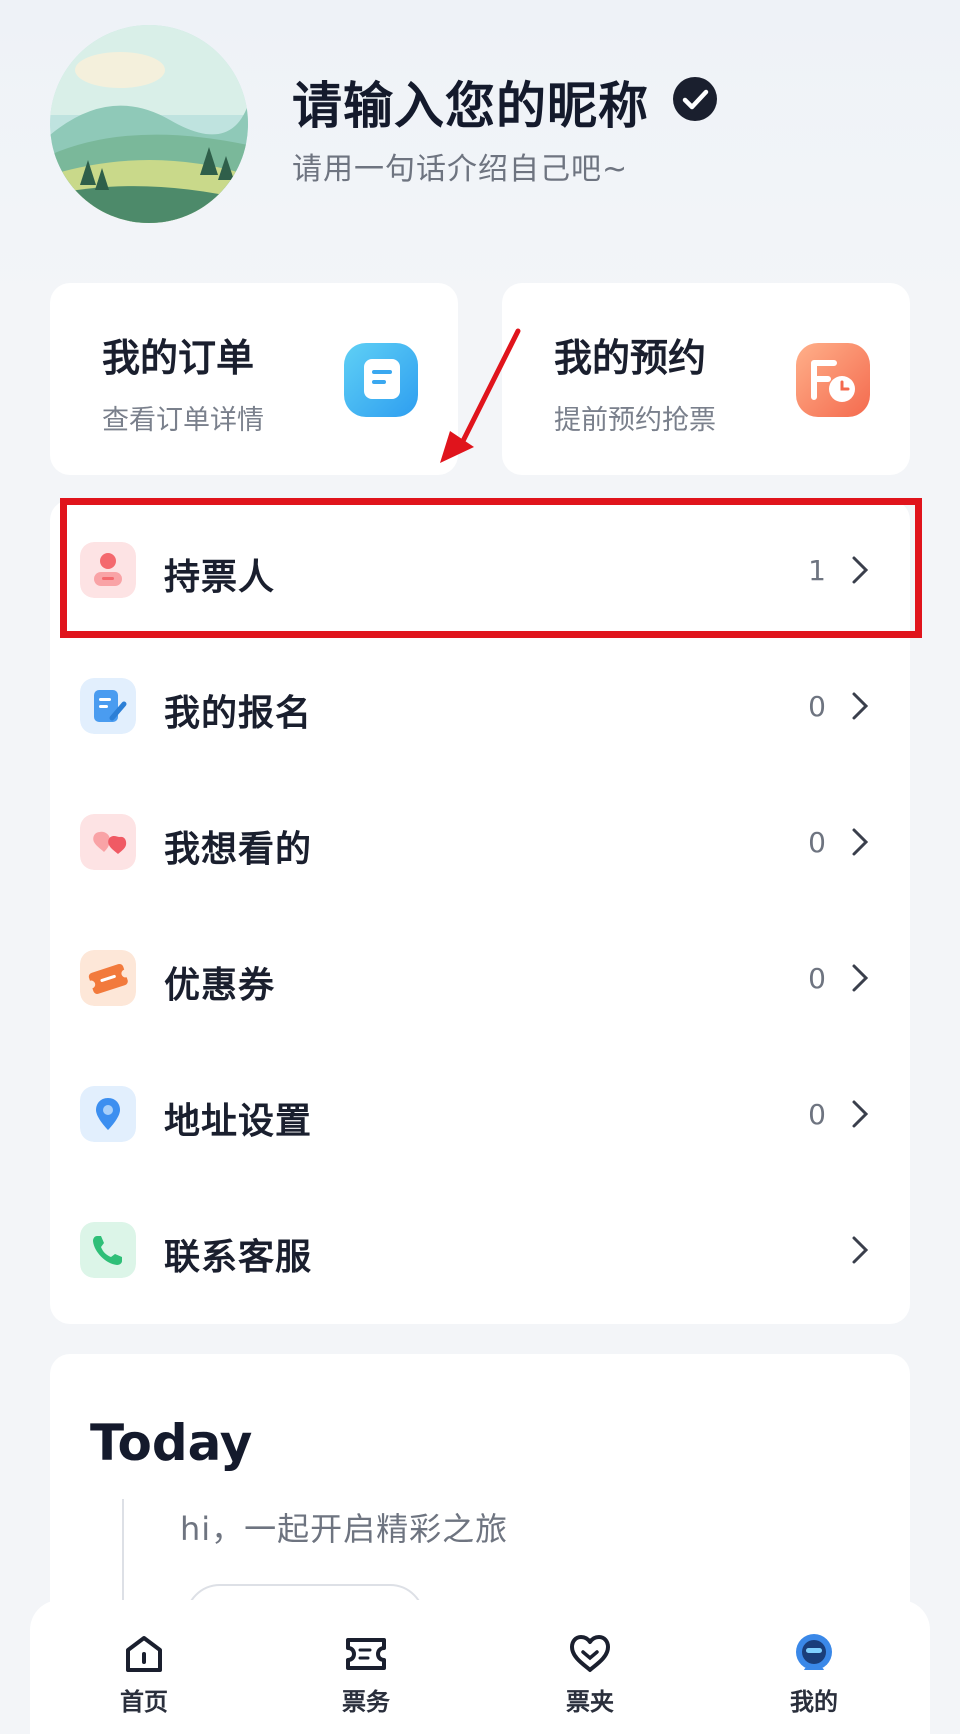  I want to click on avatar, so click(149, 124).